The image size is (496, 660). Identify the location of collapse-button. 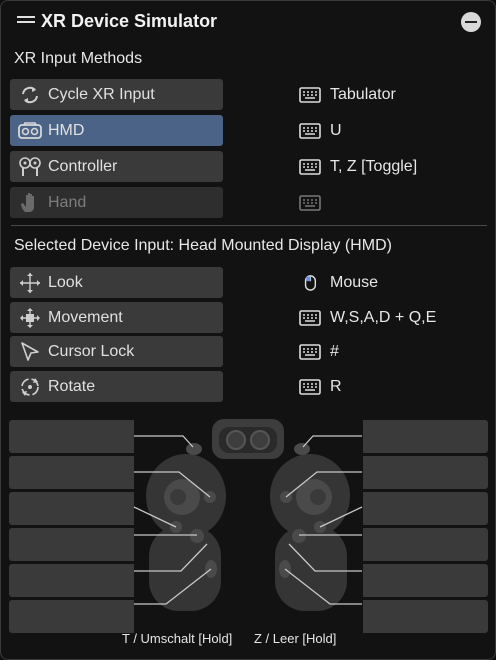
(471, 22).